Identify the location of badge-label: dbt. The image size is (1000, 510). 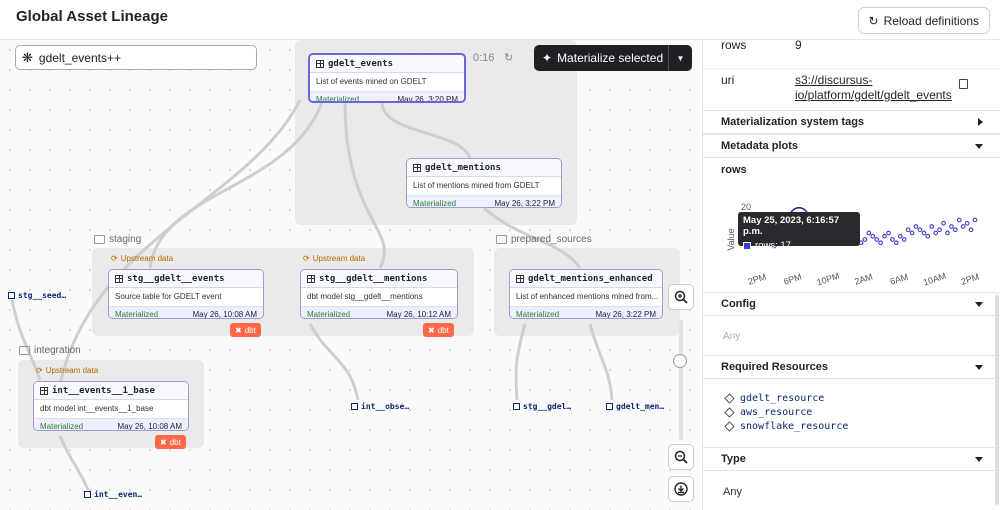
(250, 330).